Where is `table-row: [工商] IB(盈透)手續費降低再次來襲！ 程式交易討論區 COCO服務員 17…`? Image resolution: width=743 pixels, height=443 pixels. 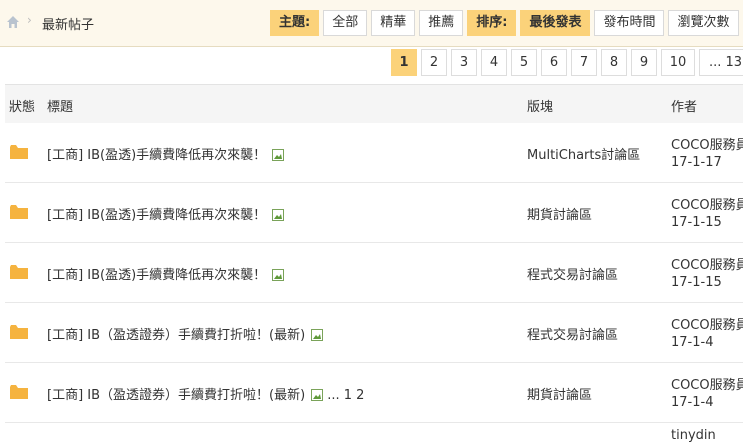 table-row: [工商] IB(盈透)手續費降低再次來襲！ 程式交易討論區 COCO服務員 17… is located at coordinates (374, 273).